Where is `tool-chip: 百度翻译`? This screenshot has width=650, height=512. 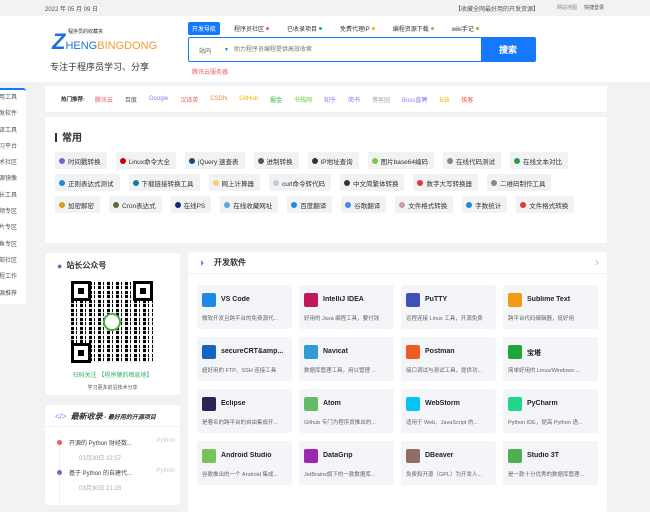
tool-chip: 百度翻译 is located at coordinates (310, 204).